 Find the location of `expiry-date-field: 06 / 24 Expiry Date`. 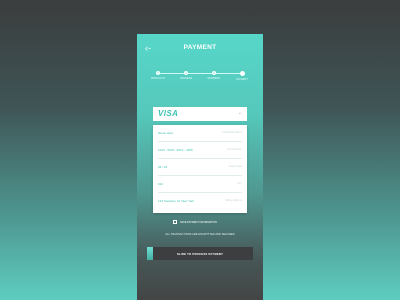

expiry-date-field: 06 / 24 Expiry Date is located at coordinates (200, 168).